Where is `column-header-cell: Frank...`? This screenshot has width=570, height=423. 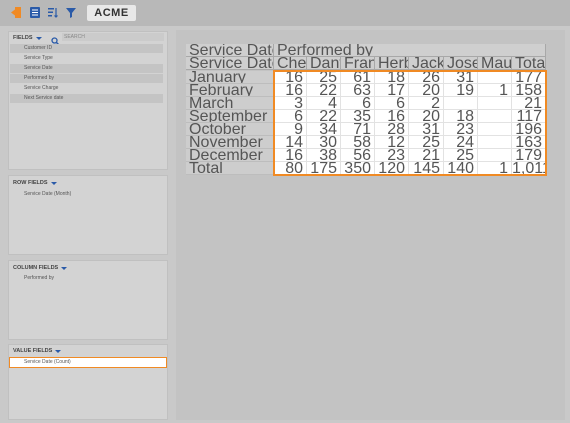 column-header-cell: Frank... is located at coordinates (358, 63).